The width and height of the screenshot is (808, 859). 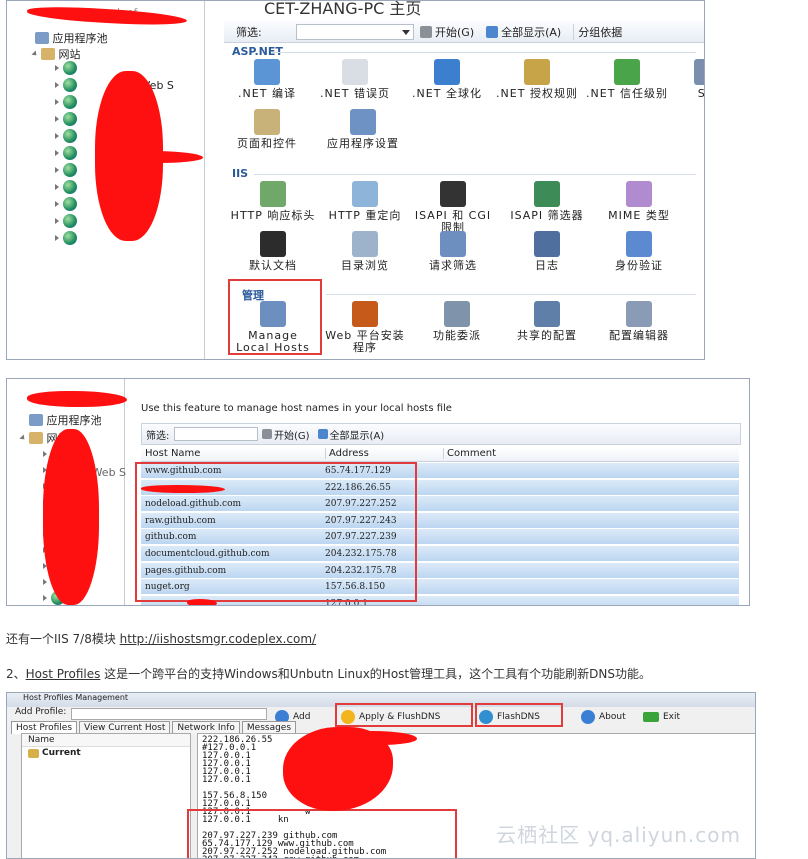 What do you see at coordinates (218, 639) in the screenshot?
I see `codeplex-link: http://iishostsmgr.codeplex.com/` at bounding box center [218, 639].